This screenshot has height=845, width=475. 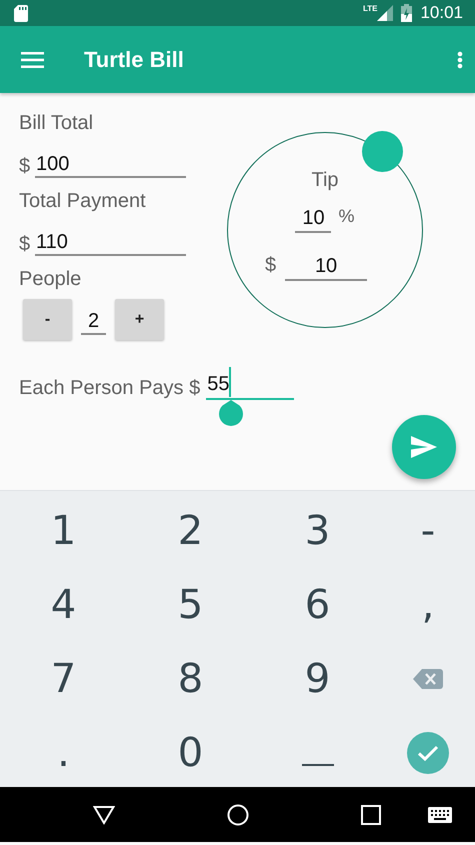 I want to click on keyboard-key: 2, so click(x=190, y=531).